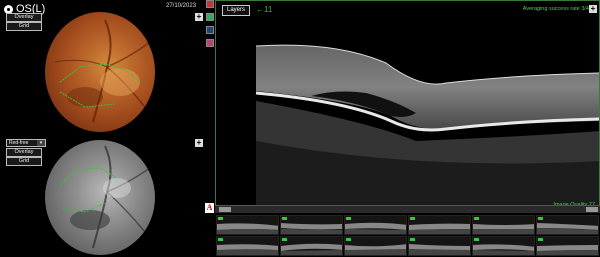 Image resolution: width=600 pixels, height=257 pixels. Describe the element at coordinates (210, 17) in the screenshot. I see `green-mode-icon` at that location.